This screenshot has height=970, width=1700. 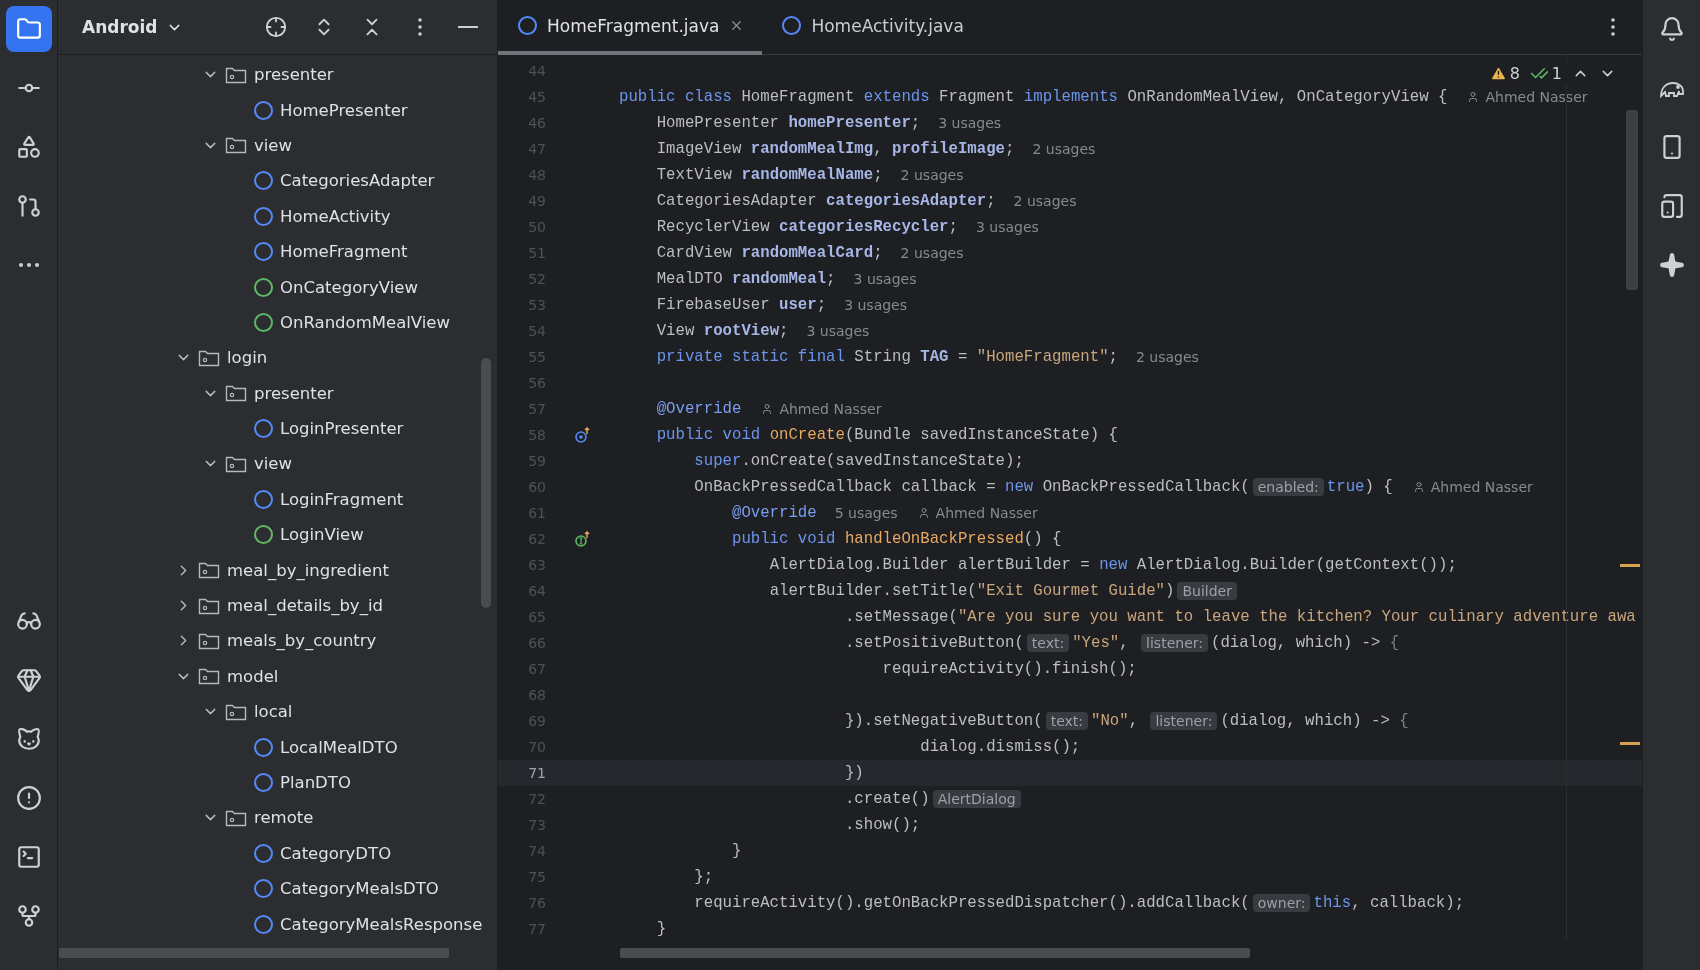 I want to click on field-name: rootView, so click(x=741, y=331).